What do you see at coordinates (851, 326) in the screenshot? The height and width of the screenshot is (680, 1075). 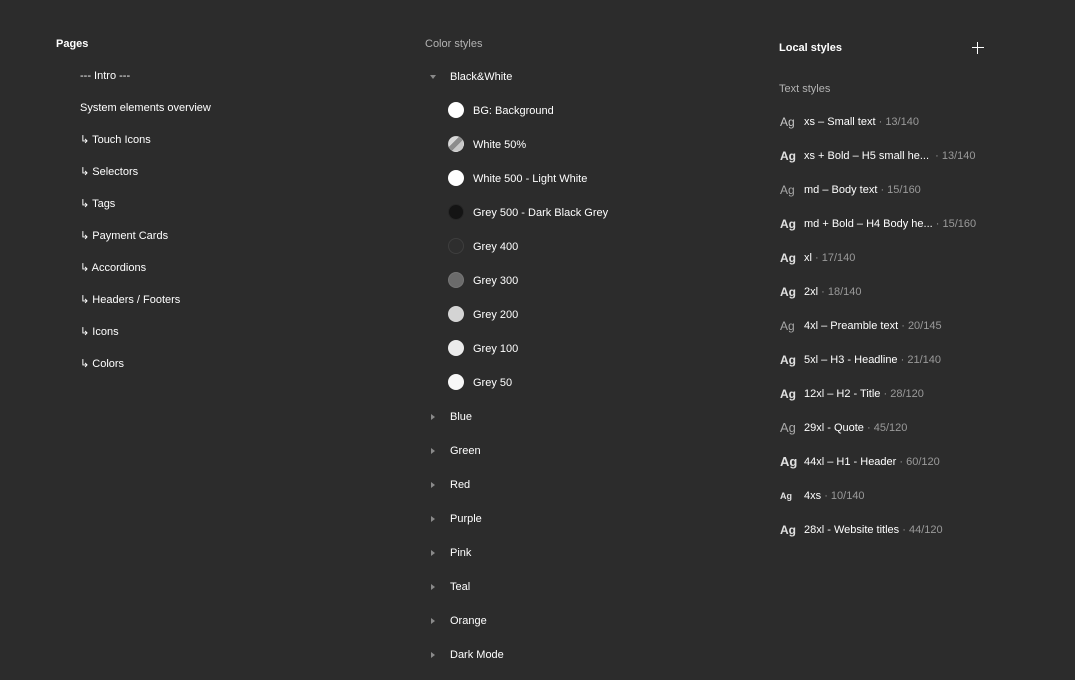 I see `text-style-name: 4xl – Preamble text` at bounding box center [851, 326].